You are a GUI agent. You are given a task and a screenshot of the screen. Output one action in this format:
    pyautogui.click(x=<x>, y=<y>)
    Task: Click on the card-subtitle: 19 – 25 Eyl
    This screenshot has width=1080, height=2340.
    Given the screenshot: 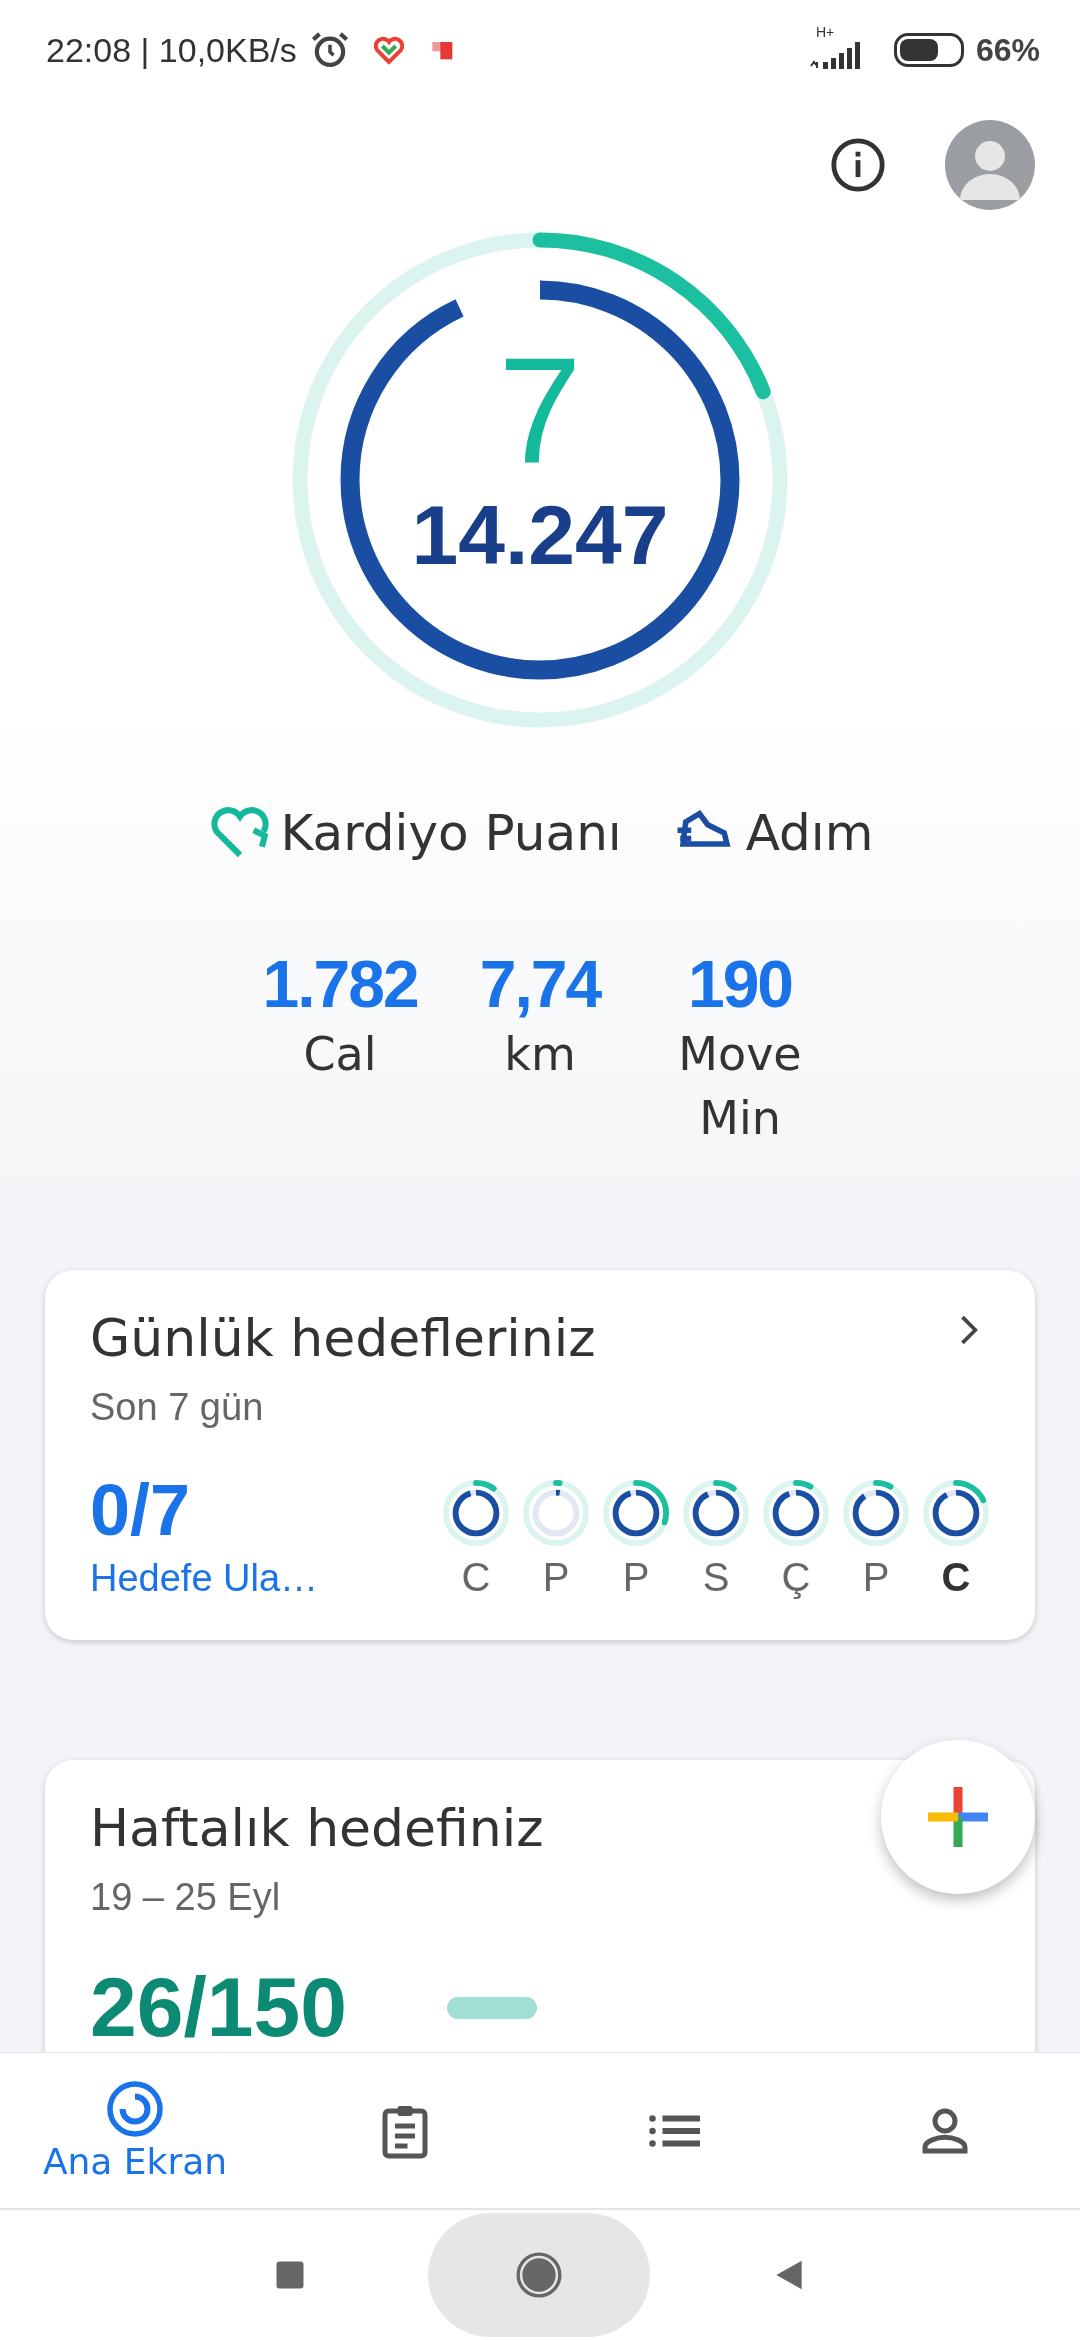 What is the action you would take?
    pyautogui.click(x=186, y=1897)
    